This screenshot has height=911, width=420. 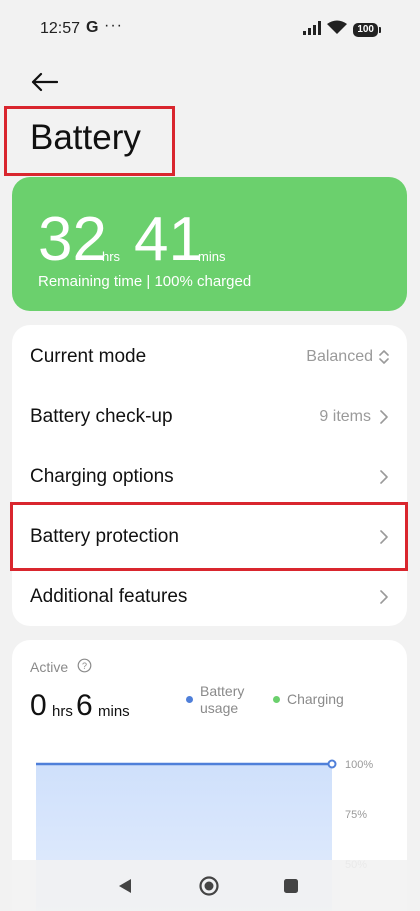 What do you see at coordinates (111, 256) in the screenshot?
I see `remaining-hours-unit: hrs` at bounding box center [111, 256].